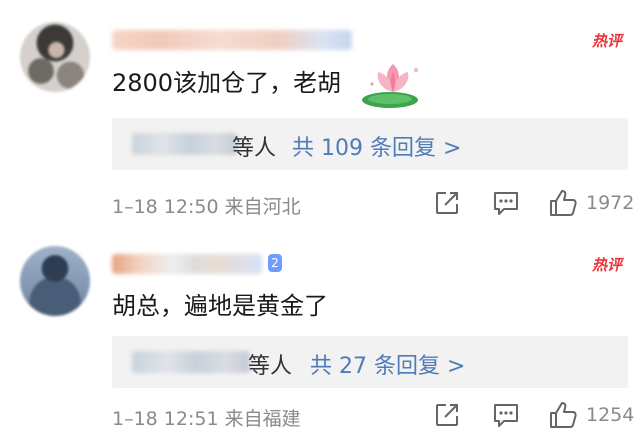 The width and height of the screenshot is (640, 441). I want to click on view-replies-link: 共 109 条回复 >, so click(376, 146).